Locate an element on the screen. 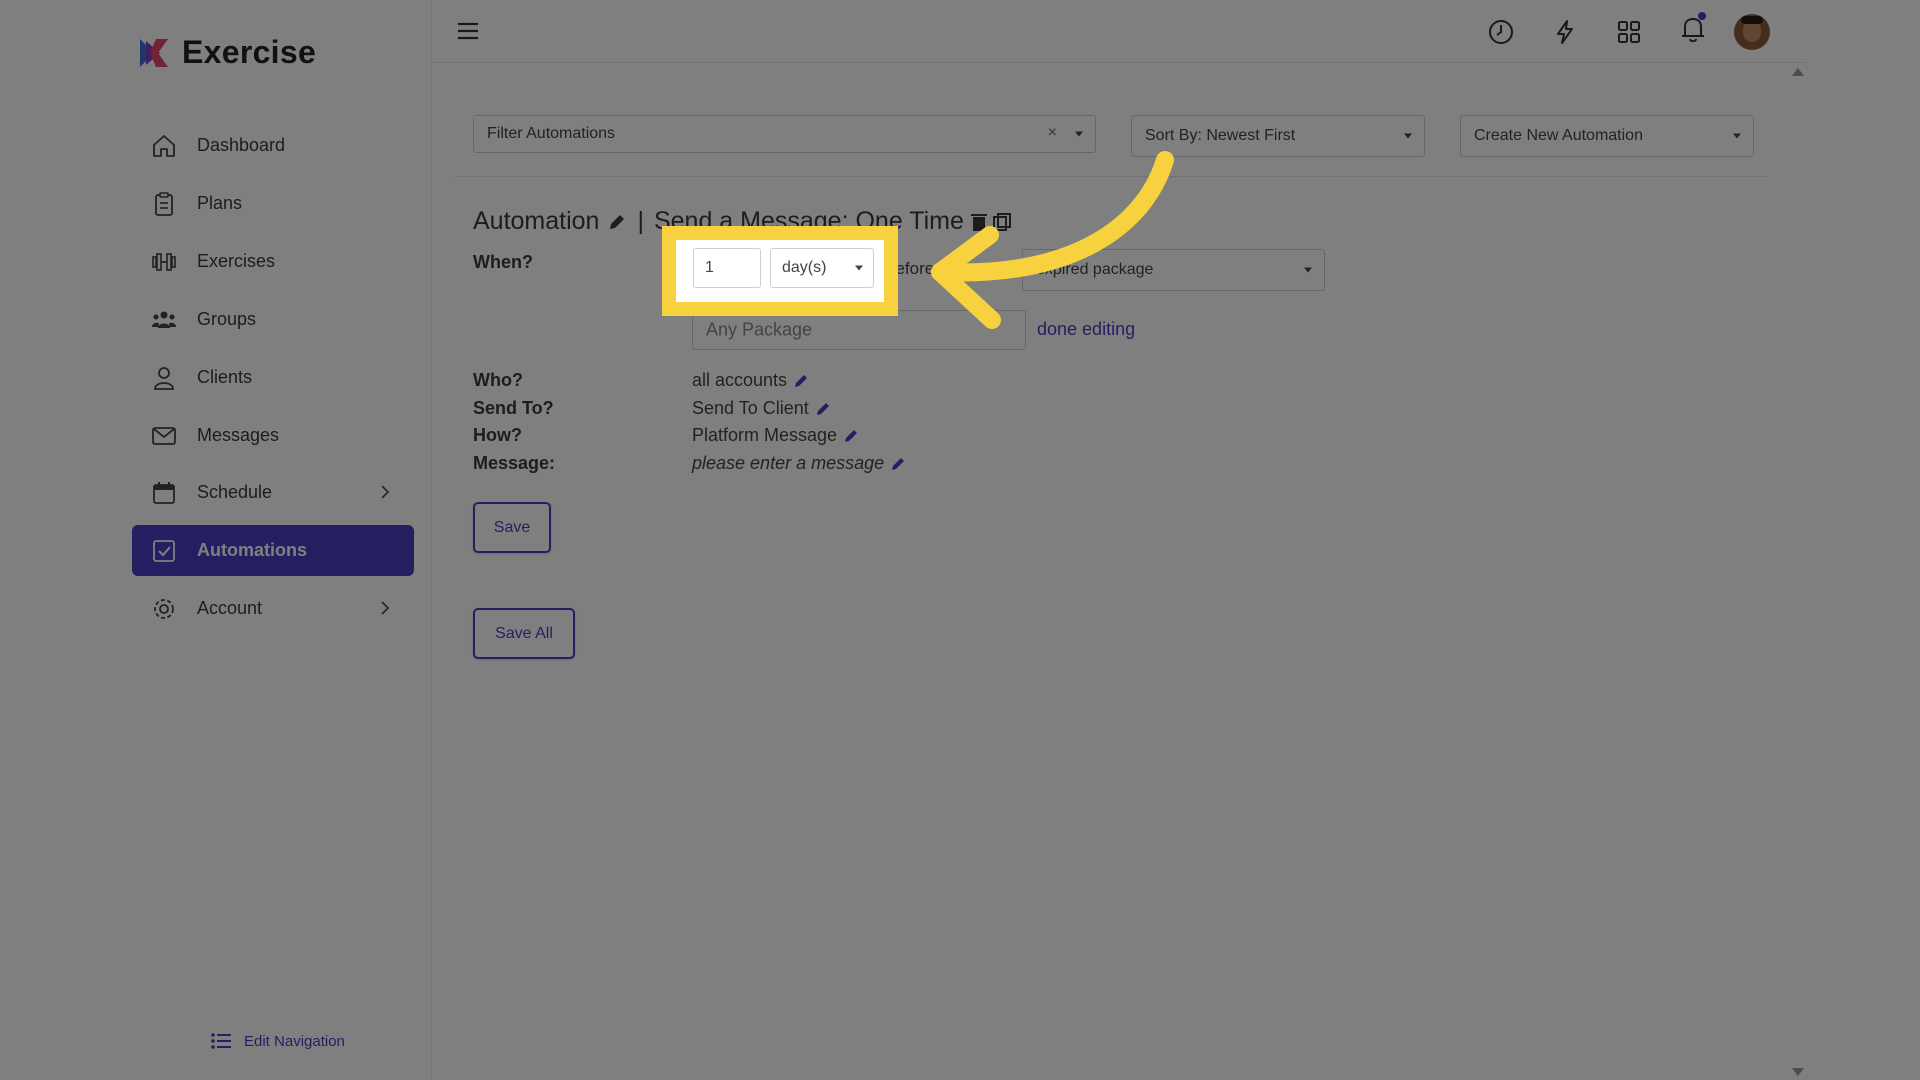  sidebar-item-label: Messages is located at coordinates (238, 435).